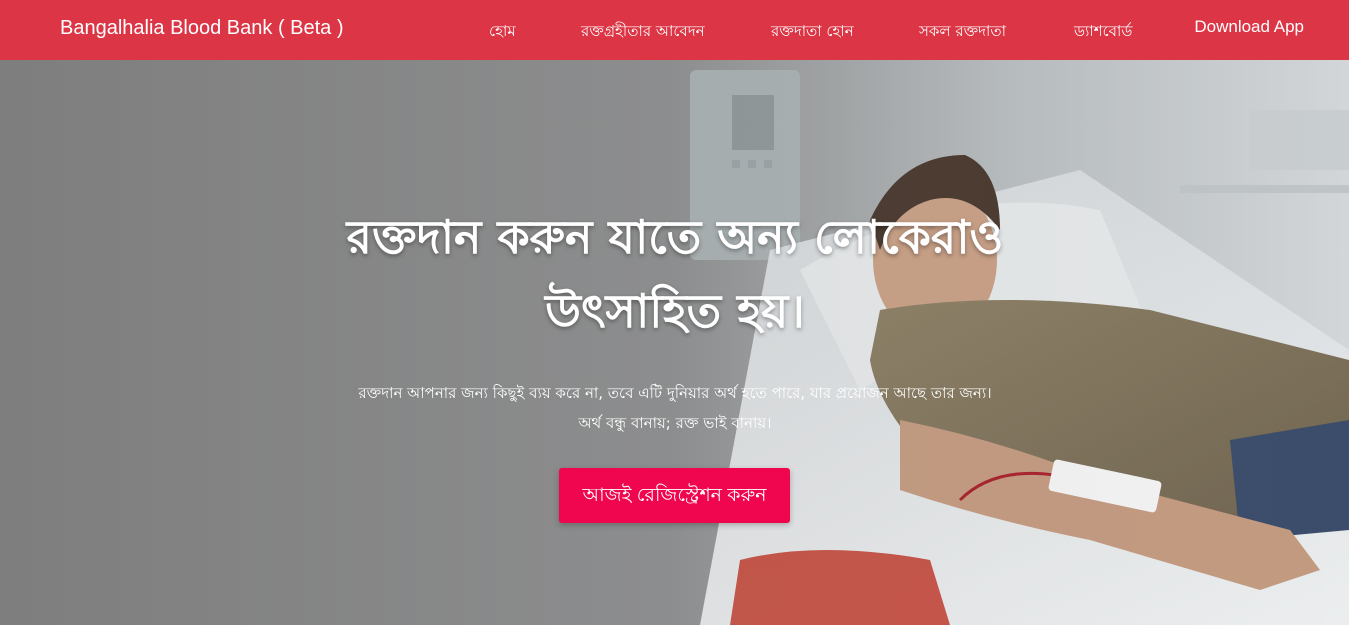 The height and width of the screenshot is (625, 1349). I want to click on hero-title-line-2: উৎসাহিত হয়।, so click(675, 311).